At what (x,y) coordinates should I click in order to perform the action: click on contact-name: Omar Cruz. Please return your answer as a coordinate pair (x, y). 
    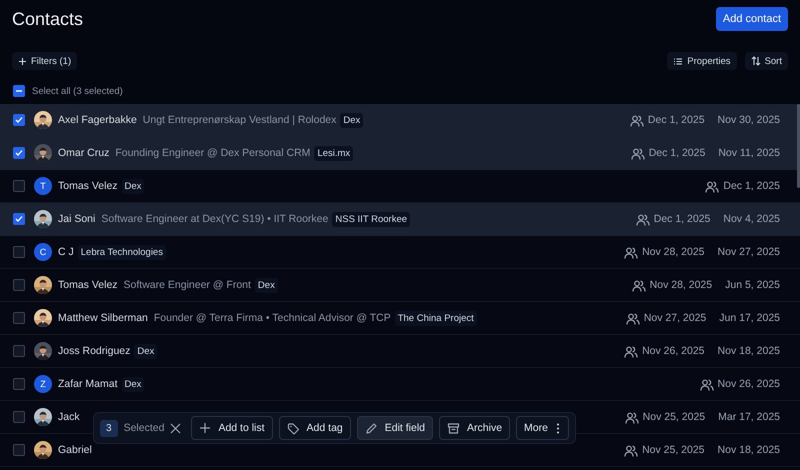
    Looking at the image, I should click on (84, 153).